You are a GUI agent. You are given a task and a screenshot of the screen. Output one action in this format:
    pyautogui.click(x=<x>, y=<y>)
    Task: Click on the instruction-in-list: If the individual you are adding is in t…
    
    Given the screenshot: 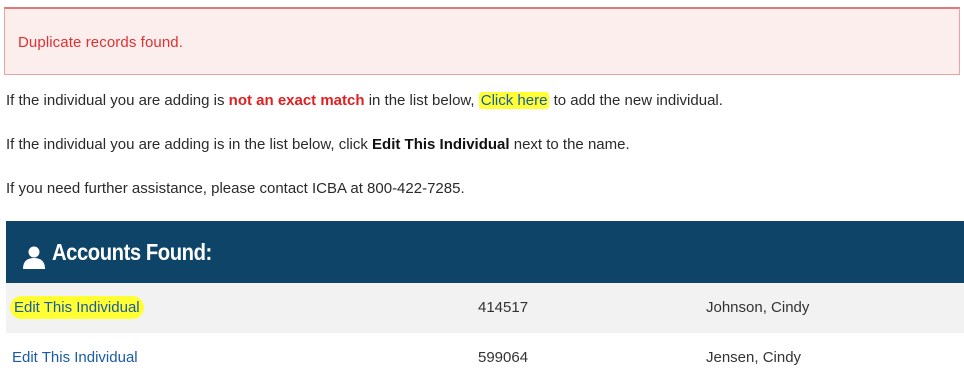 What is the action you would take?
    pyautogui.click(x=318, y=144)
    